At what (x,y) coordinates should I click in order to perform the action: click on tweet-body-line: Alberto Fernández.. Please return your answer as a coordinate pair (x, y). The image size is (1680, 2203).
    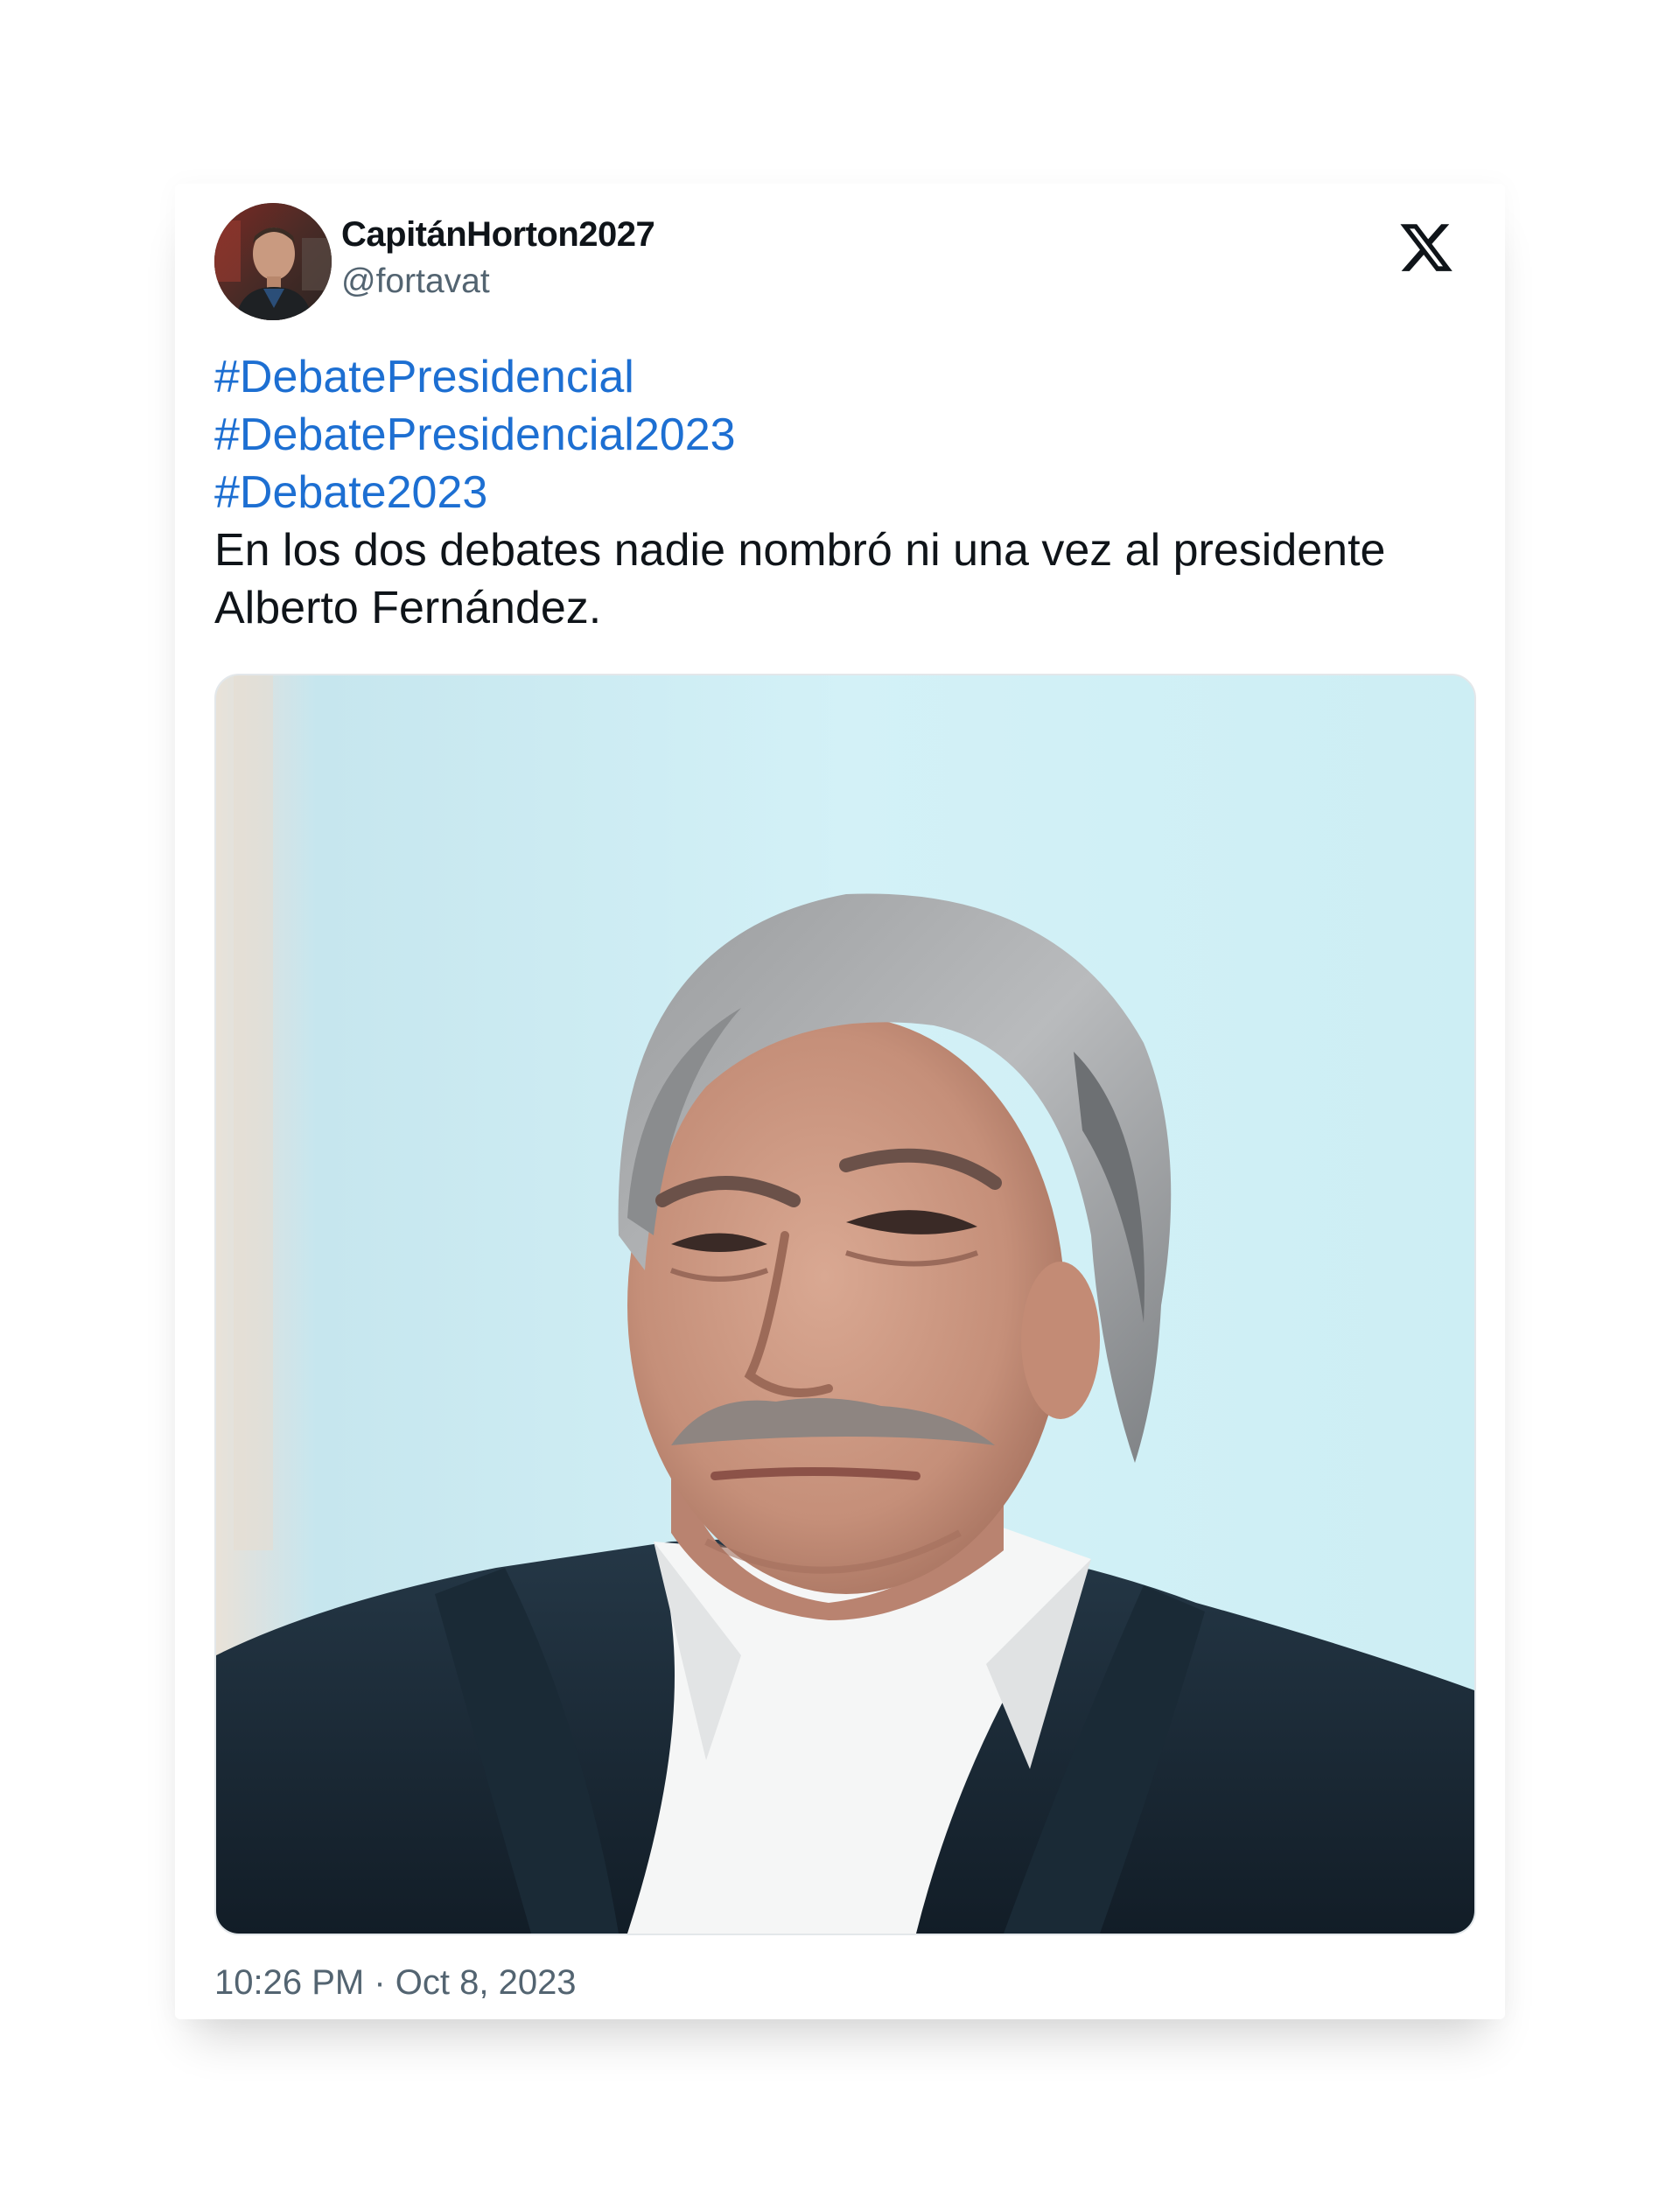
    Looking at the image, I should click on (408, 608).